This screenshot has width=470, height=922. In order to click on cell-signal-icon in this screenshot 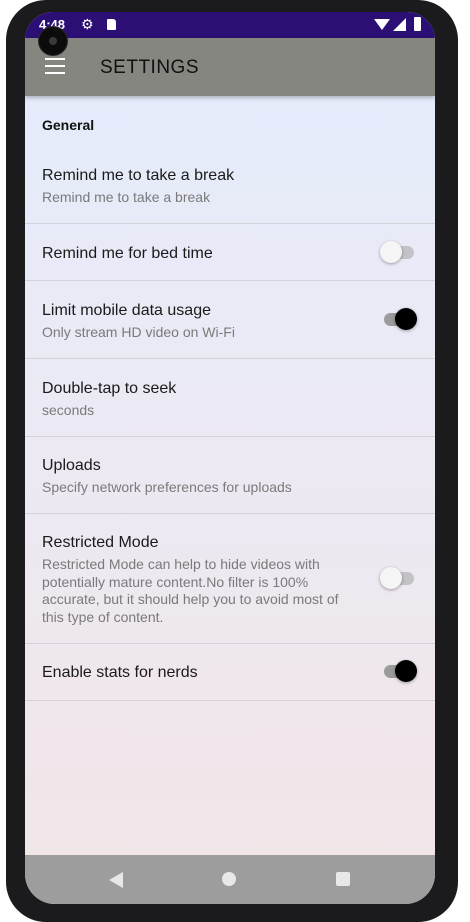, I will do `click(399, 24)`.